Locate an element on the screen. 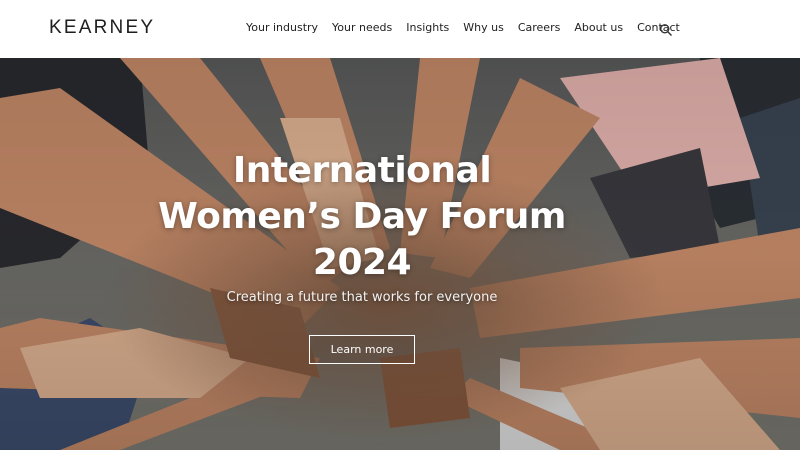 The image size is (800, 450). nav-why-us: Why us is located at coordinates (483, 27).